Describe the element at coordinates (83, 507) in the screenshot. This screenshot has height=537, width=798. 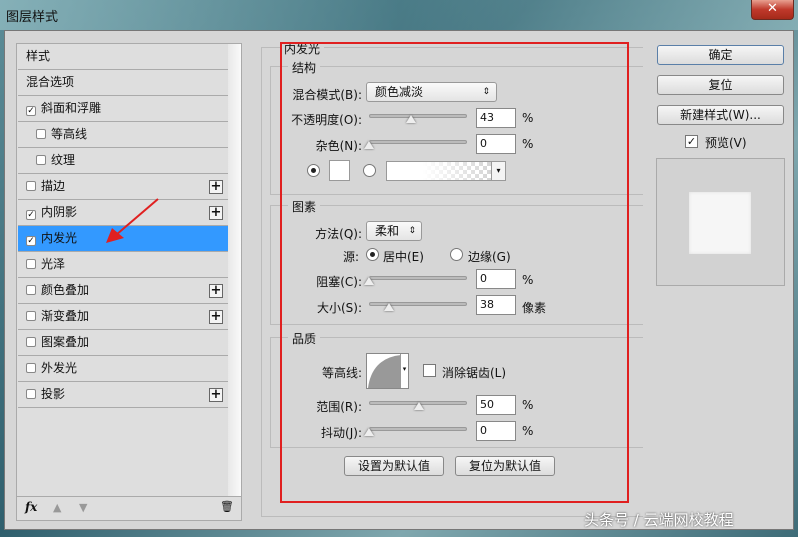
I see `move-down-icon: ▼` at that location.